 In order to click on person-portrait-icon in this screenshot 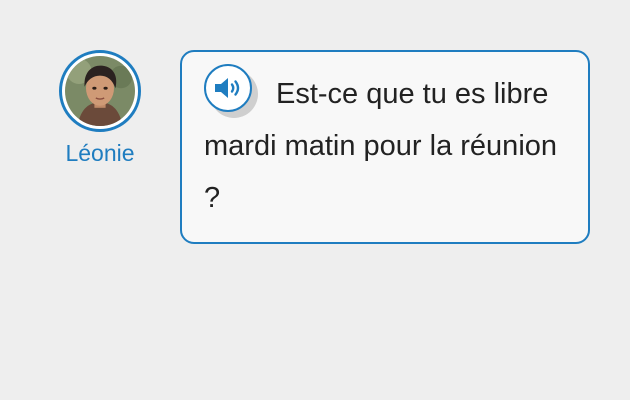, I will do `click(100, 91)`.